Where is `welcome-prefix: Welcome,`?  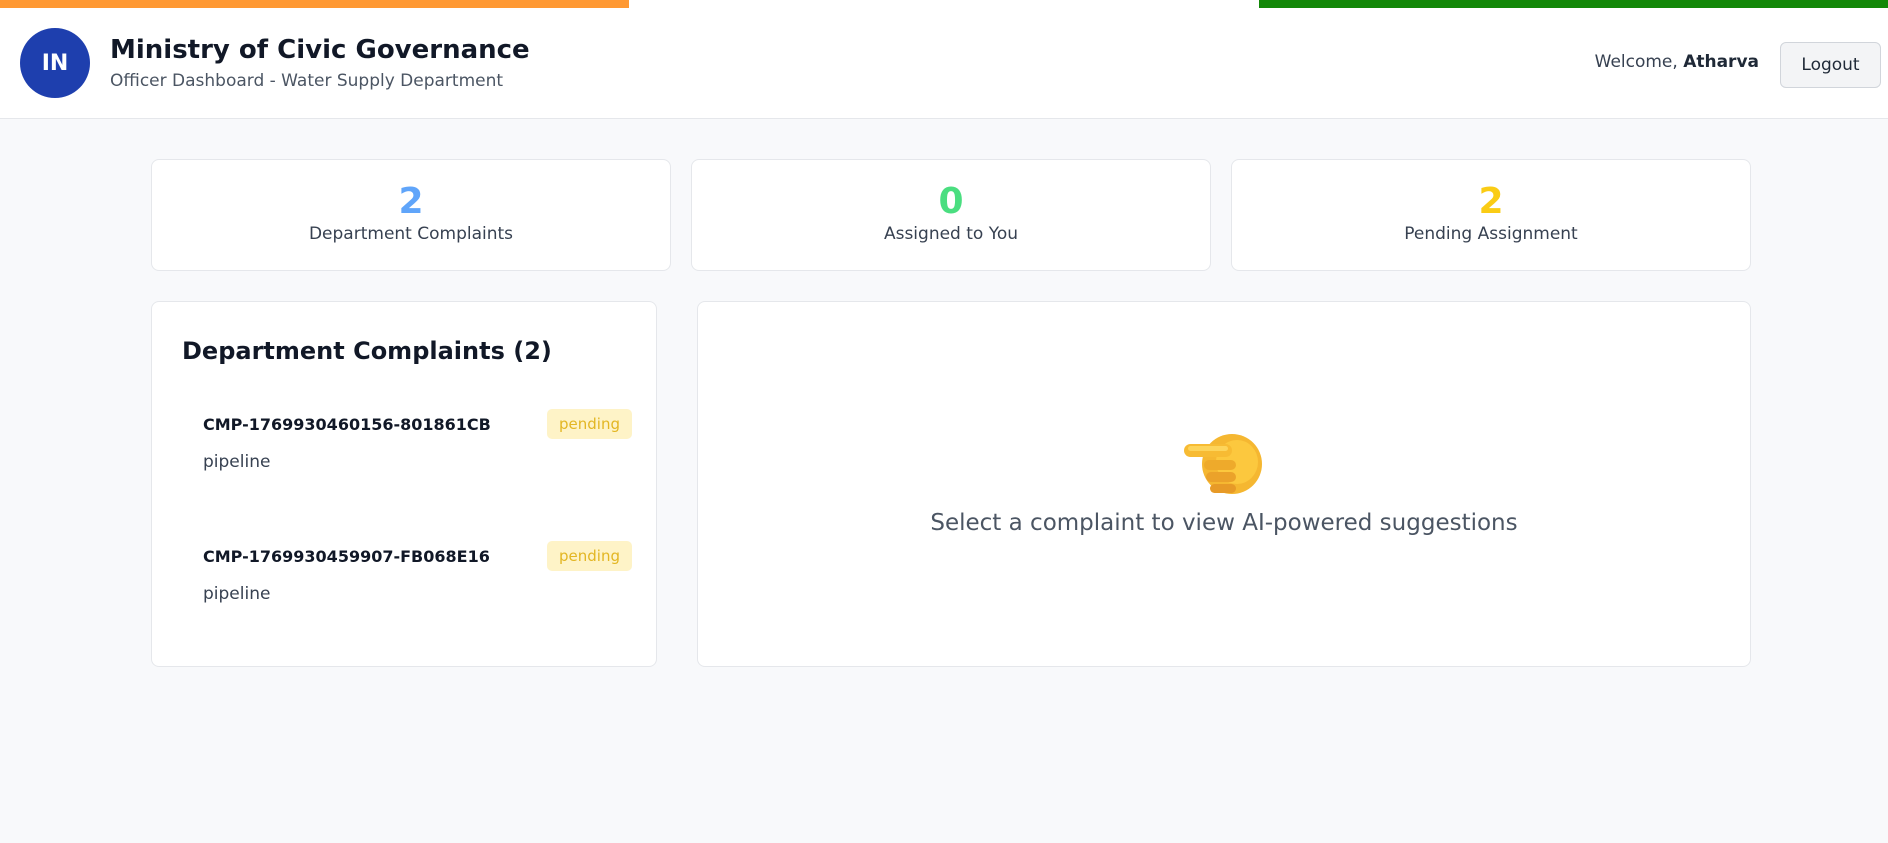 welcome-prefix: Welcome, is located at coordinates (1639, 62).